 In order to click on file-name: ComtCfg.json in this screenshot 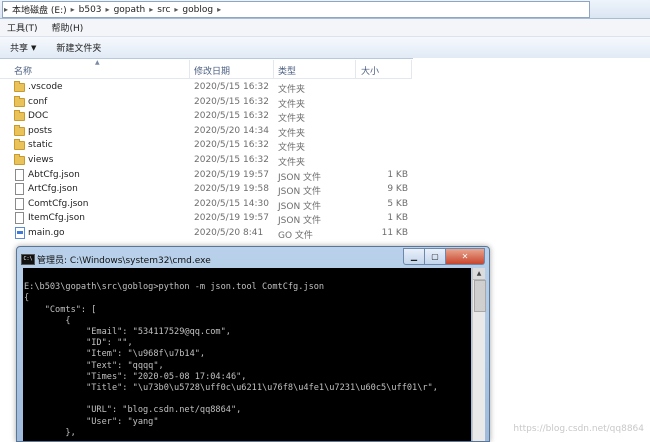, I will do `click(58, 203)`.